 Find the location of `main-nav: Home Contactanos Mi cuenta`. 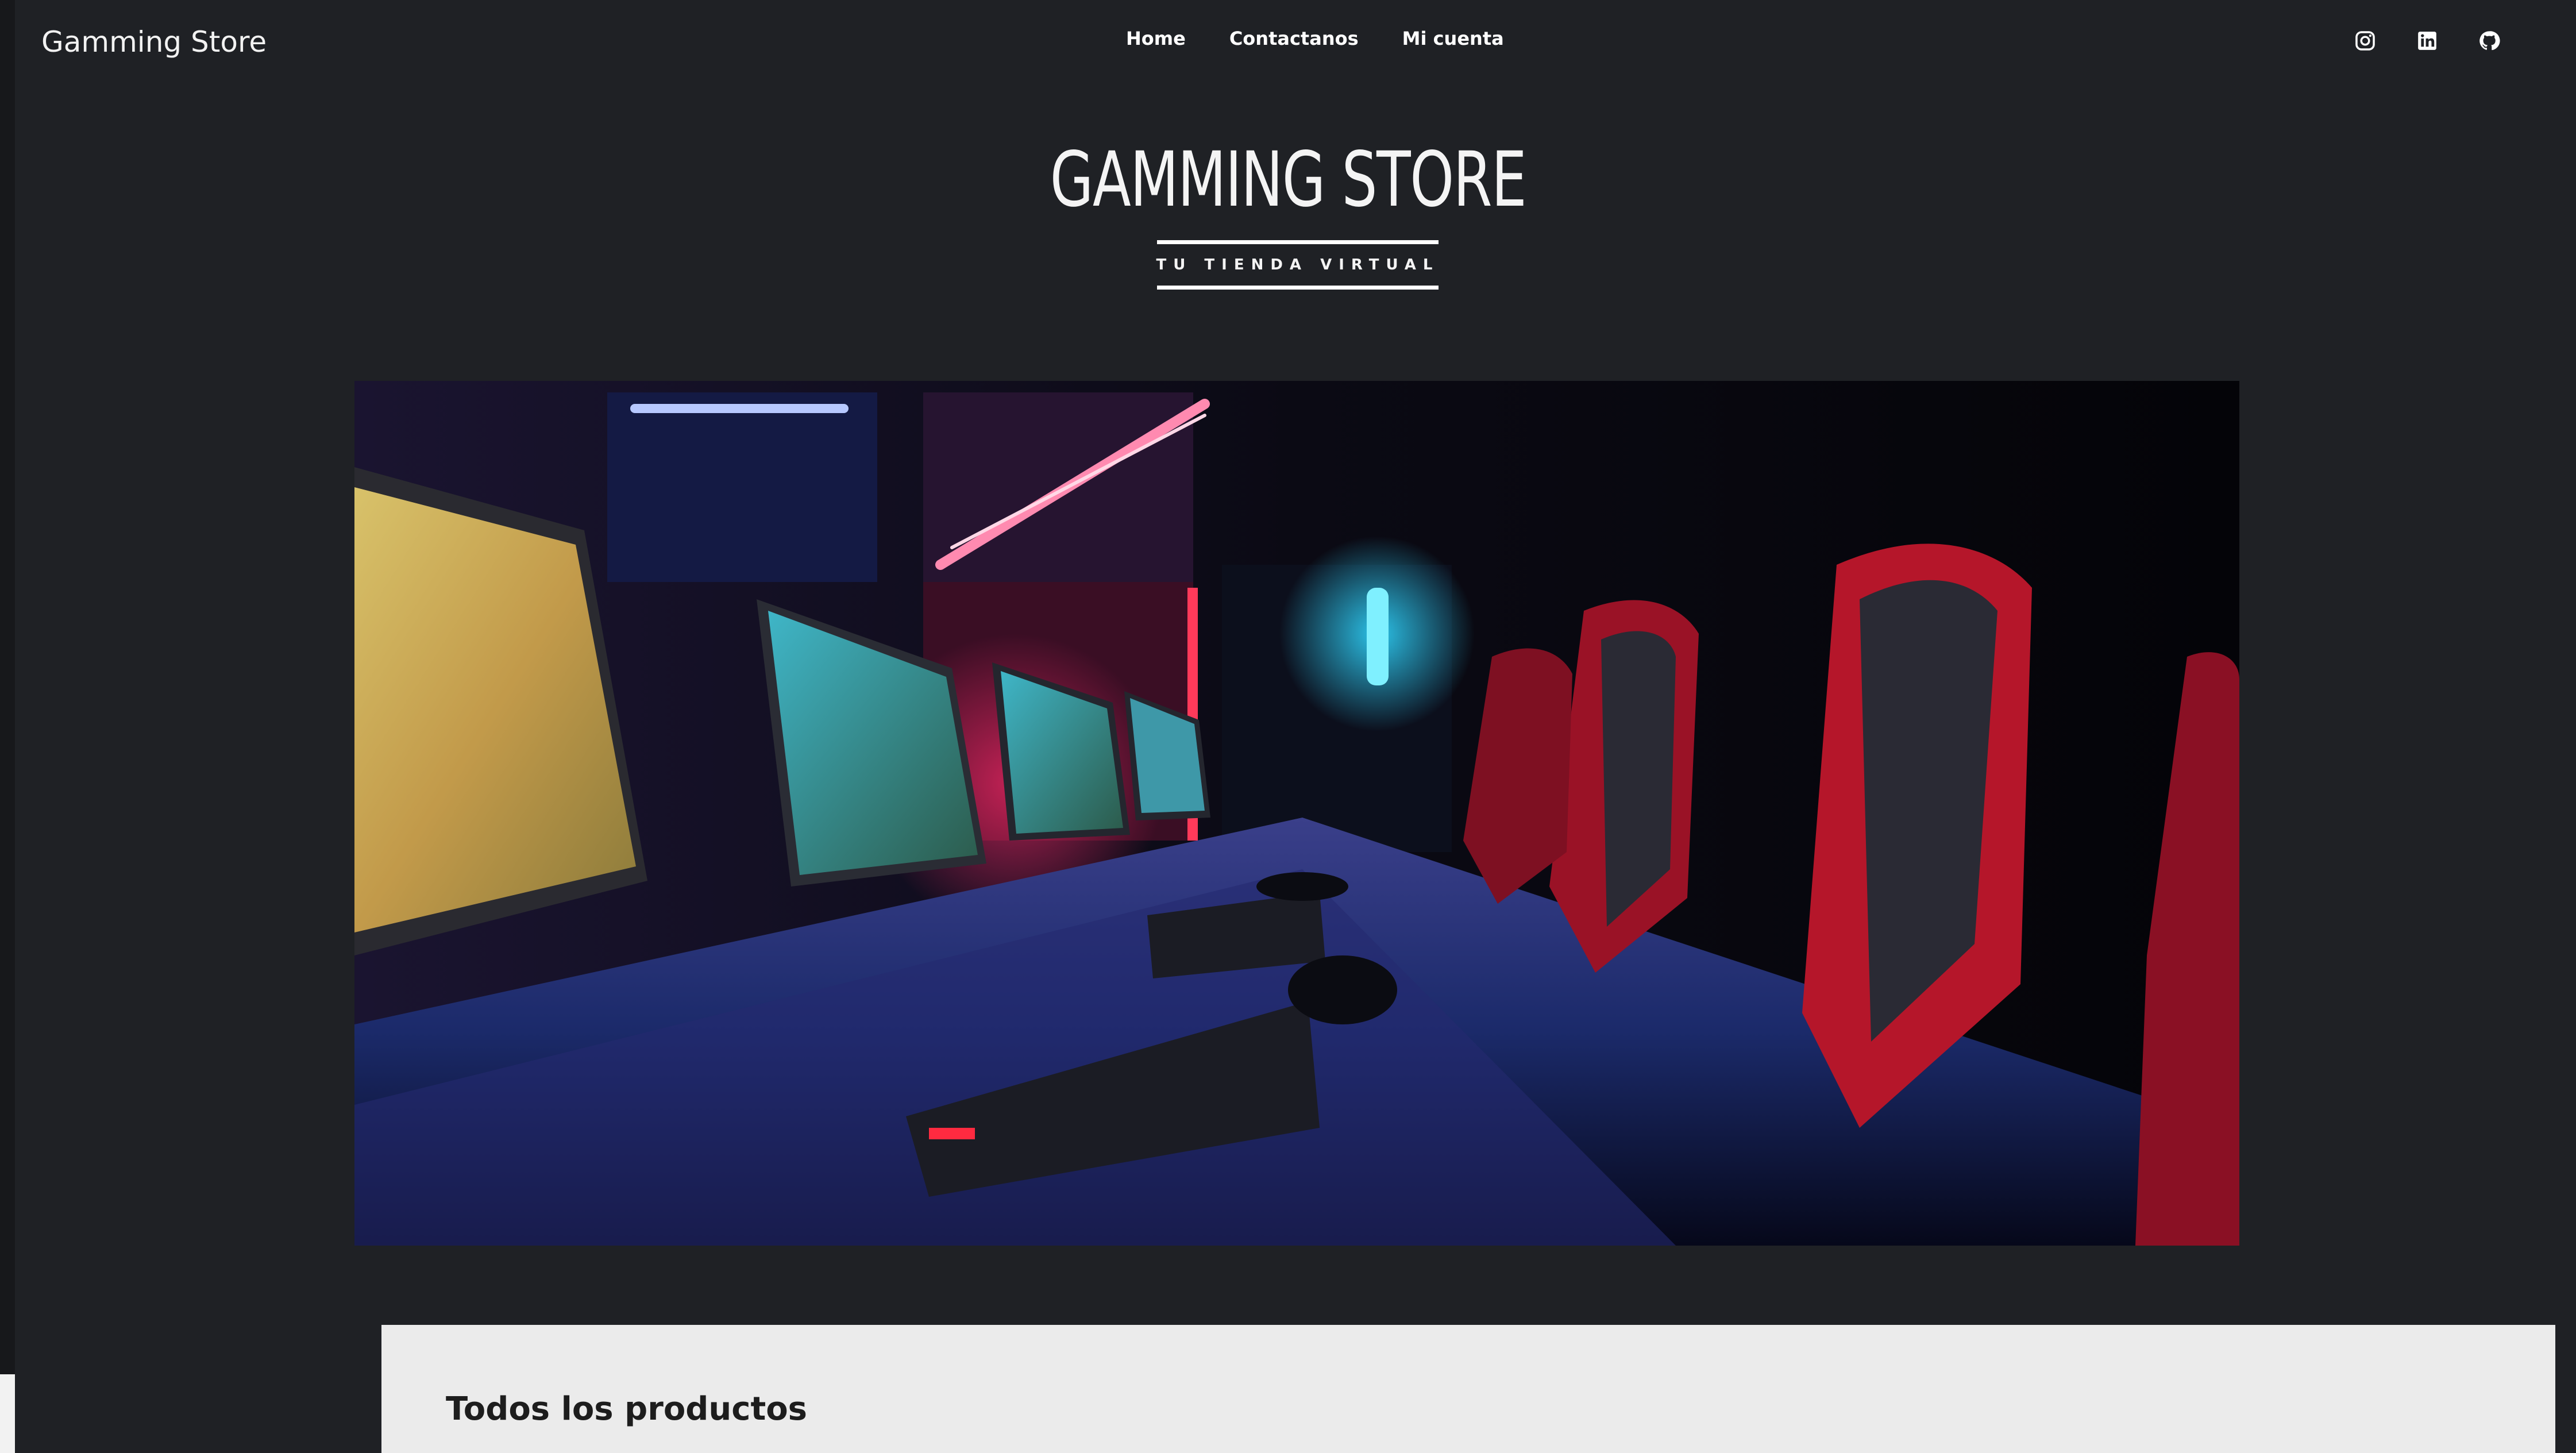

main-nav: Home Contactanos Mi cuenta is located at coordinates (1315, 38).